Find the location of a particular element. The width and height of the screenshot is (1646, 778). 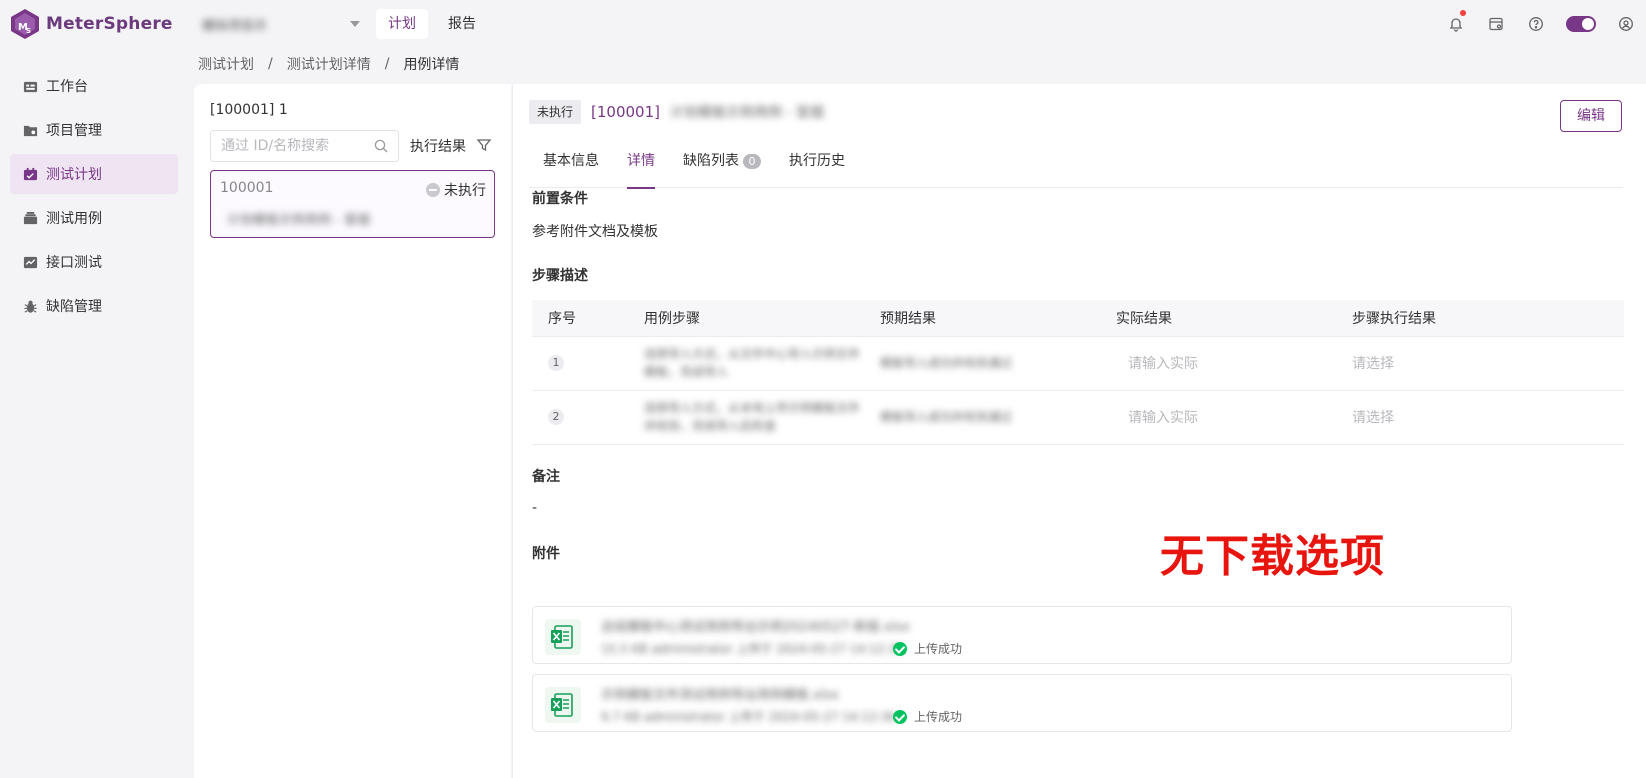

case-status-label: 未执行 is located at coordinates (465, 191).